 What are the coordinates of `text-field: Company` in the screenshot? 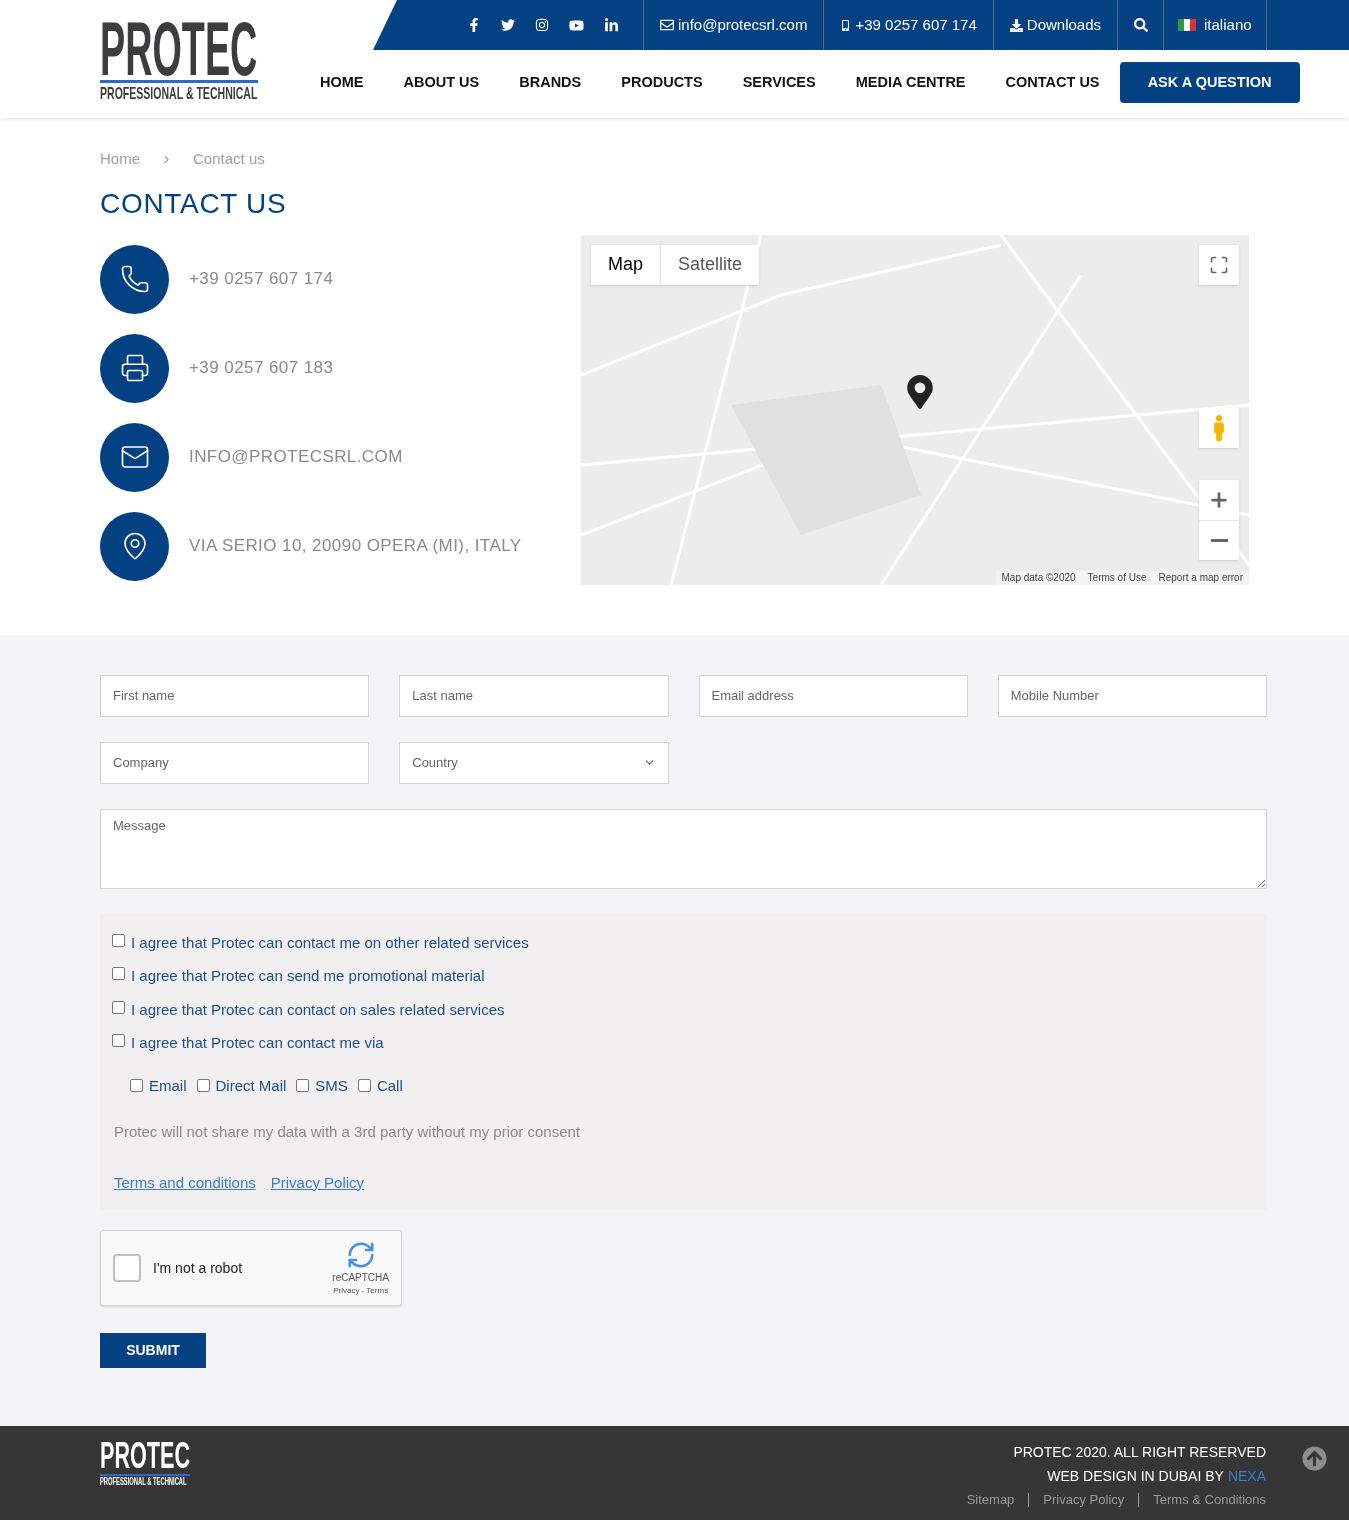 It's located at (235, 762).